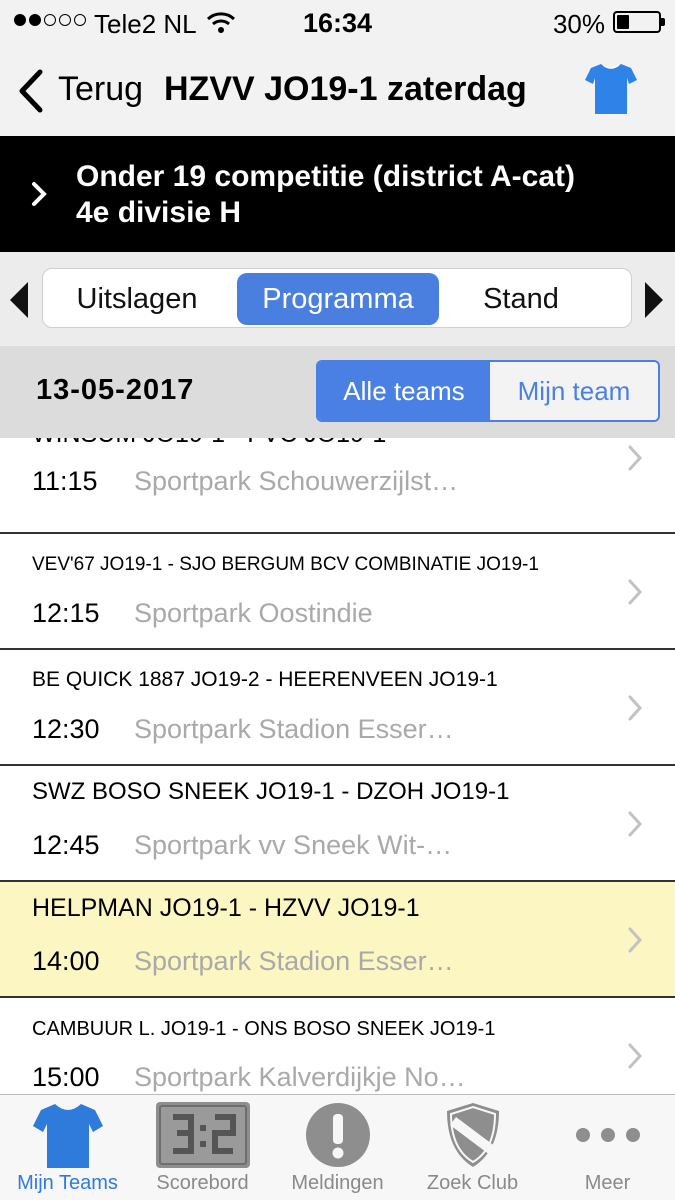 The image size is (675, 1200). What do you see at coordinates (66, 613) in the screenshot?
I see `match-time: 12:15` at bounding box center [66, 613].